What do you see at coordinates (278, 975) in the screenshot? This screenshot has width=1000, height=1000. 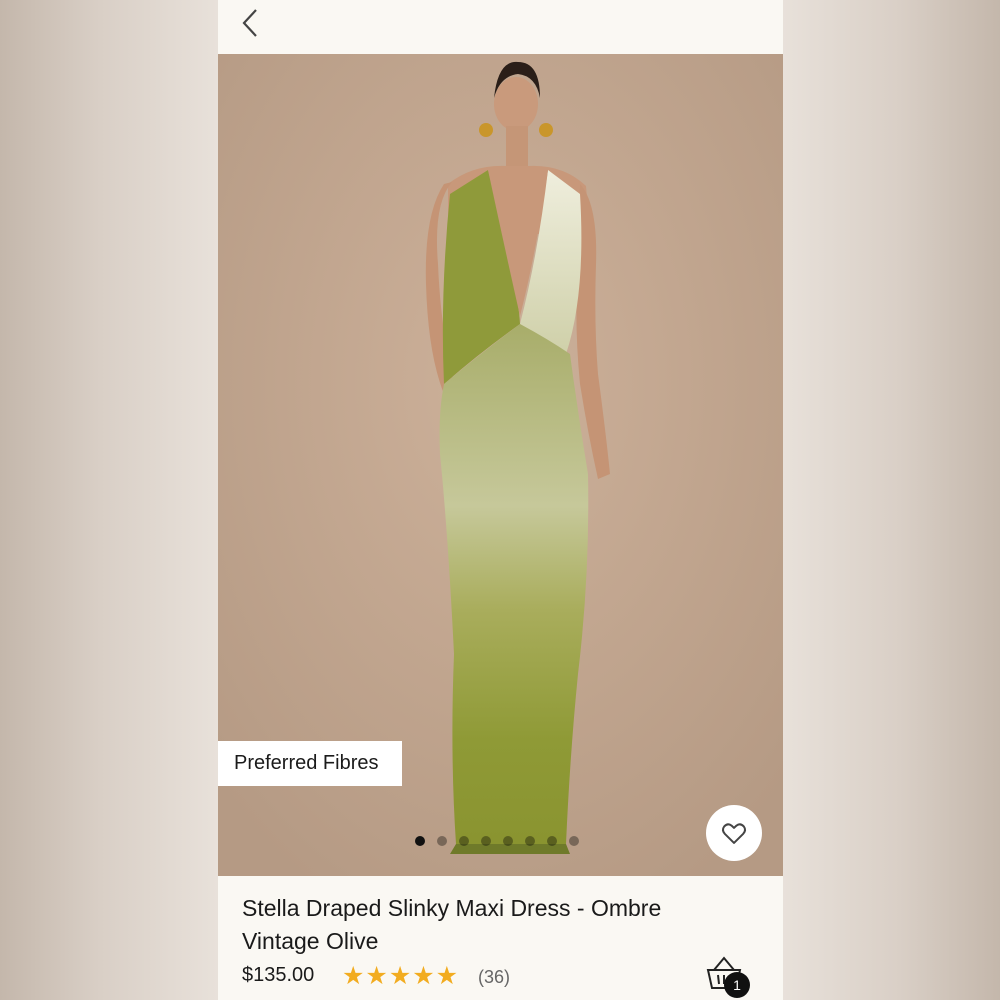 I see `product-price: $135.00` at bounding box center [278, 975].